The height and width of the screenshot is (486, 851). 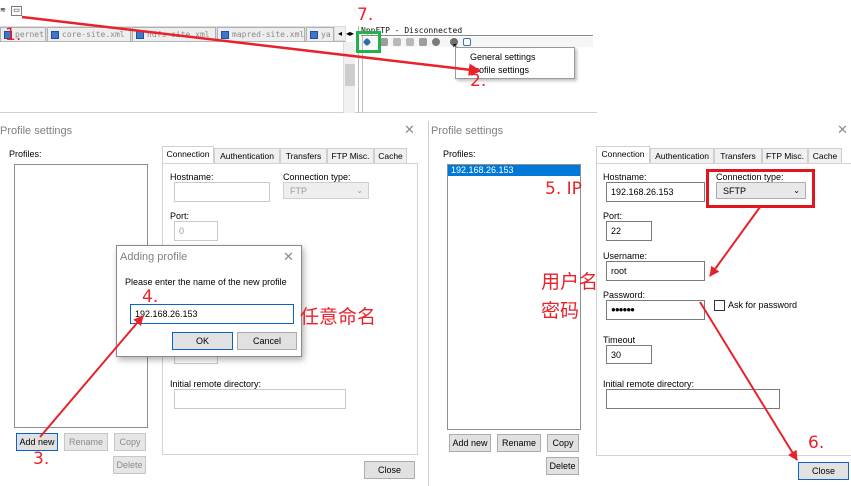 I want to click on ask-for-password-checkbox, so click(x=719, y=305).